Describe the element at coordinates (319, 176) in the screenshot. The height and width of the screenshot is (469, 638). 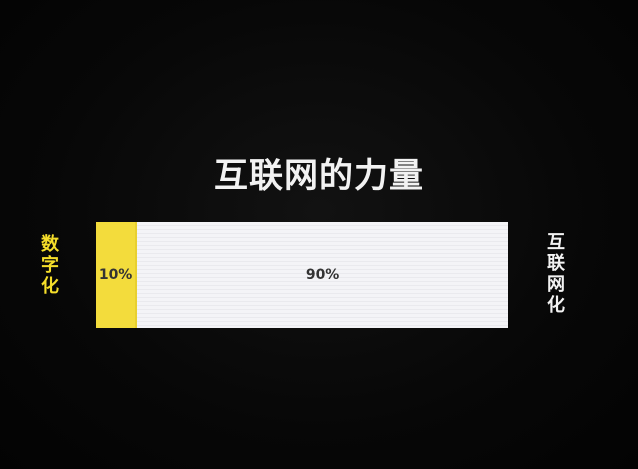
I see `slide-title: 互联网的力量` at that location.